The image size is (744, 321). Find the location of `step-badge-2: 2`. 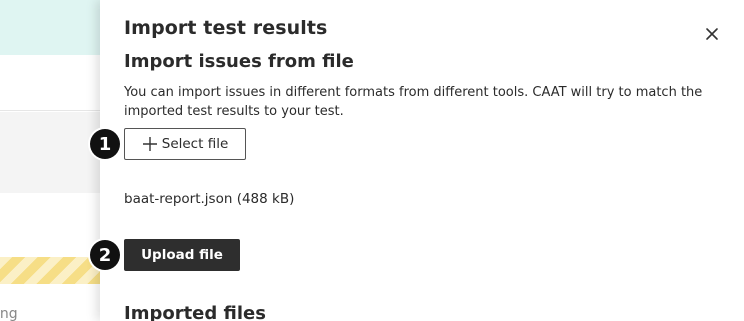

step-badge-2: 2 is located at coordinates (105, 255).